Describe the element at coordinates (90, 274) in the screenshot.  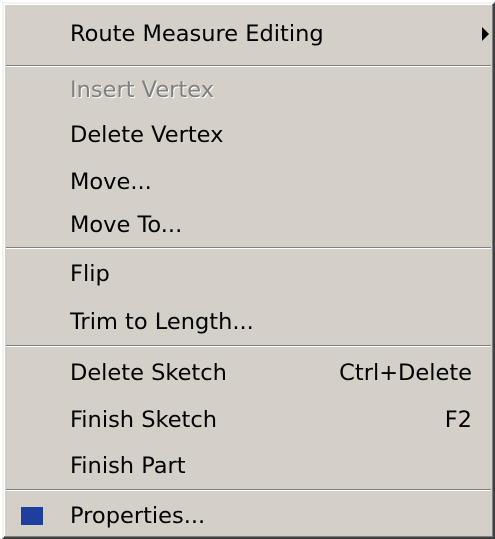
I see `menu-item-label: Flip` at that location.